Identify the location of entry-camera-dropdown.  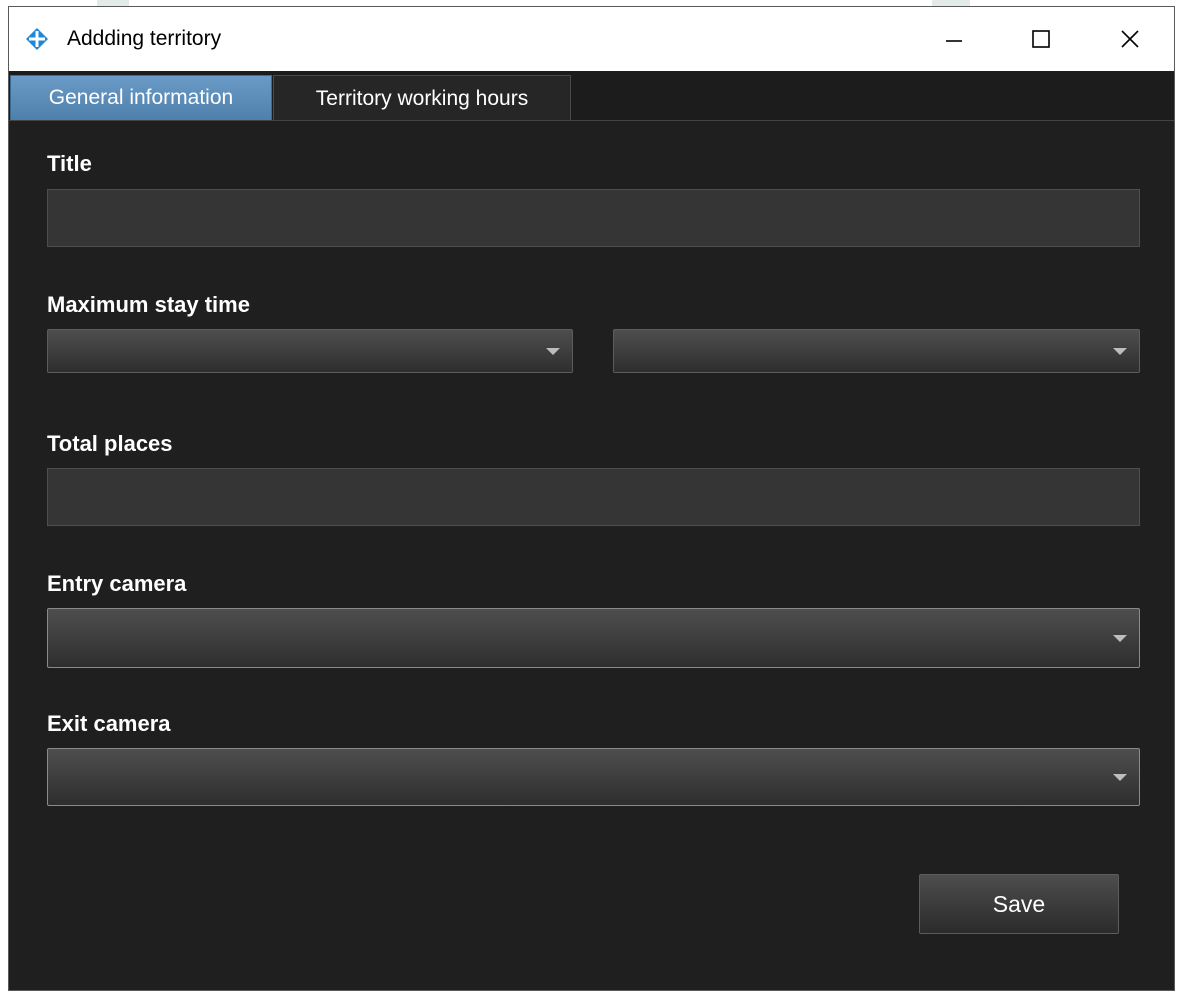
(593, 638).